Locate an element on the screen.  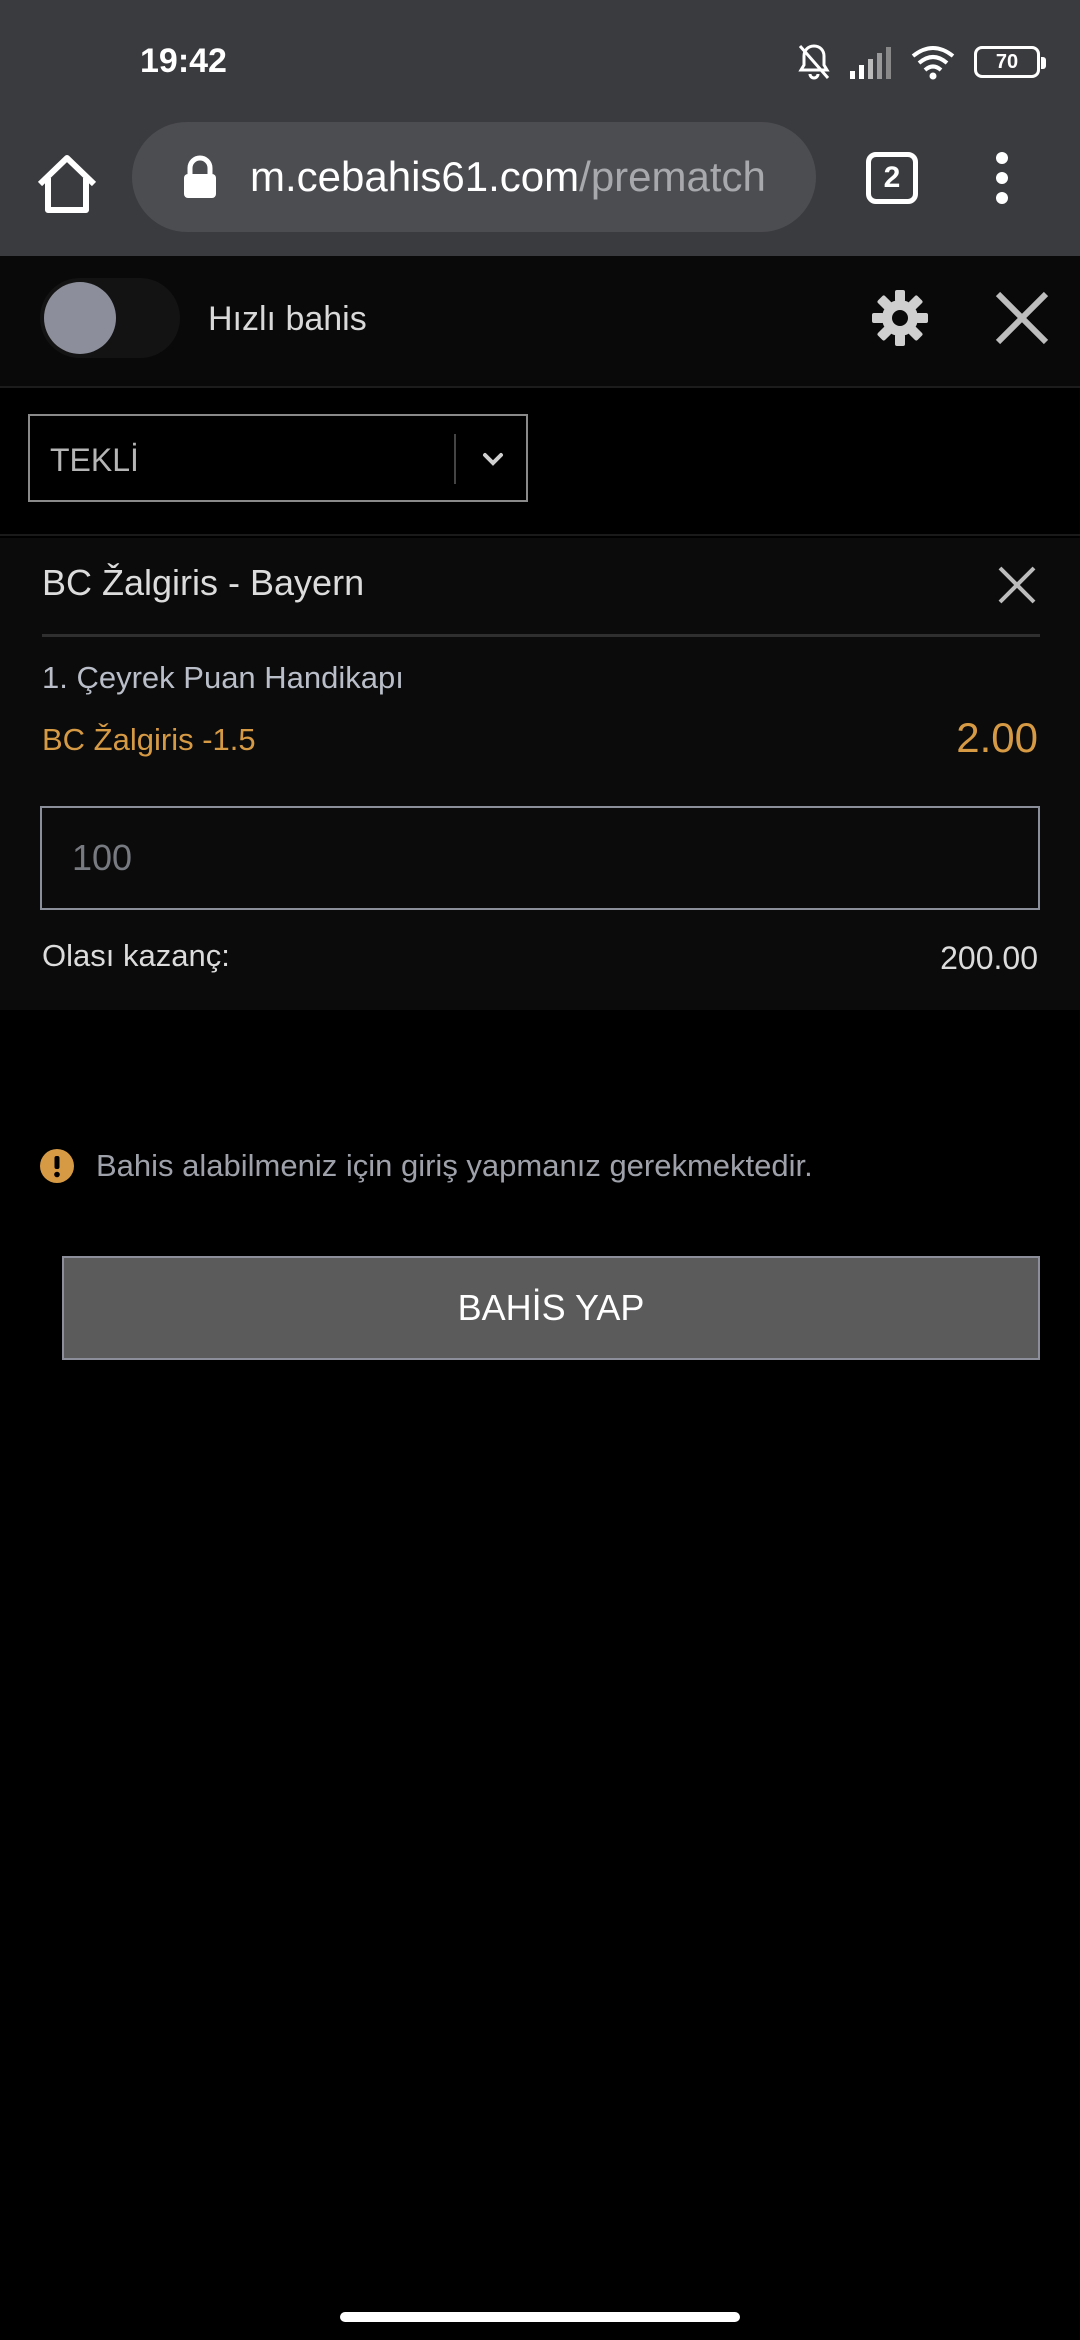
stake-input is located at coordinates (540, 858).